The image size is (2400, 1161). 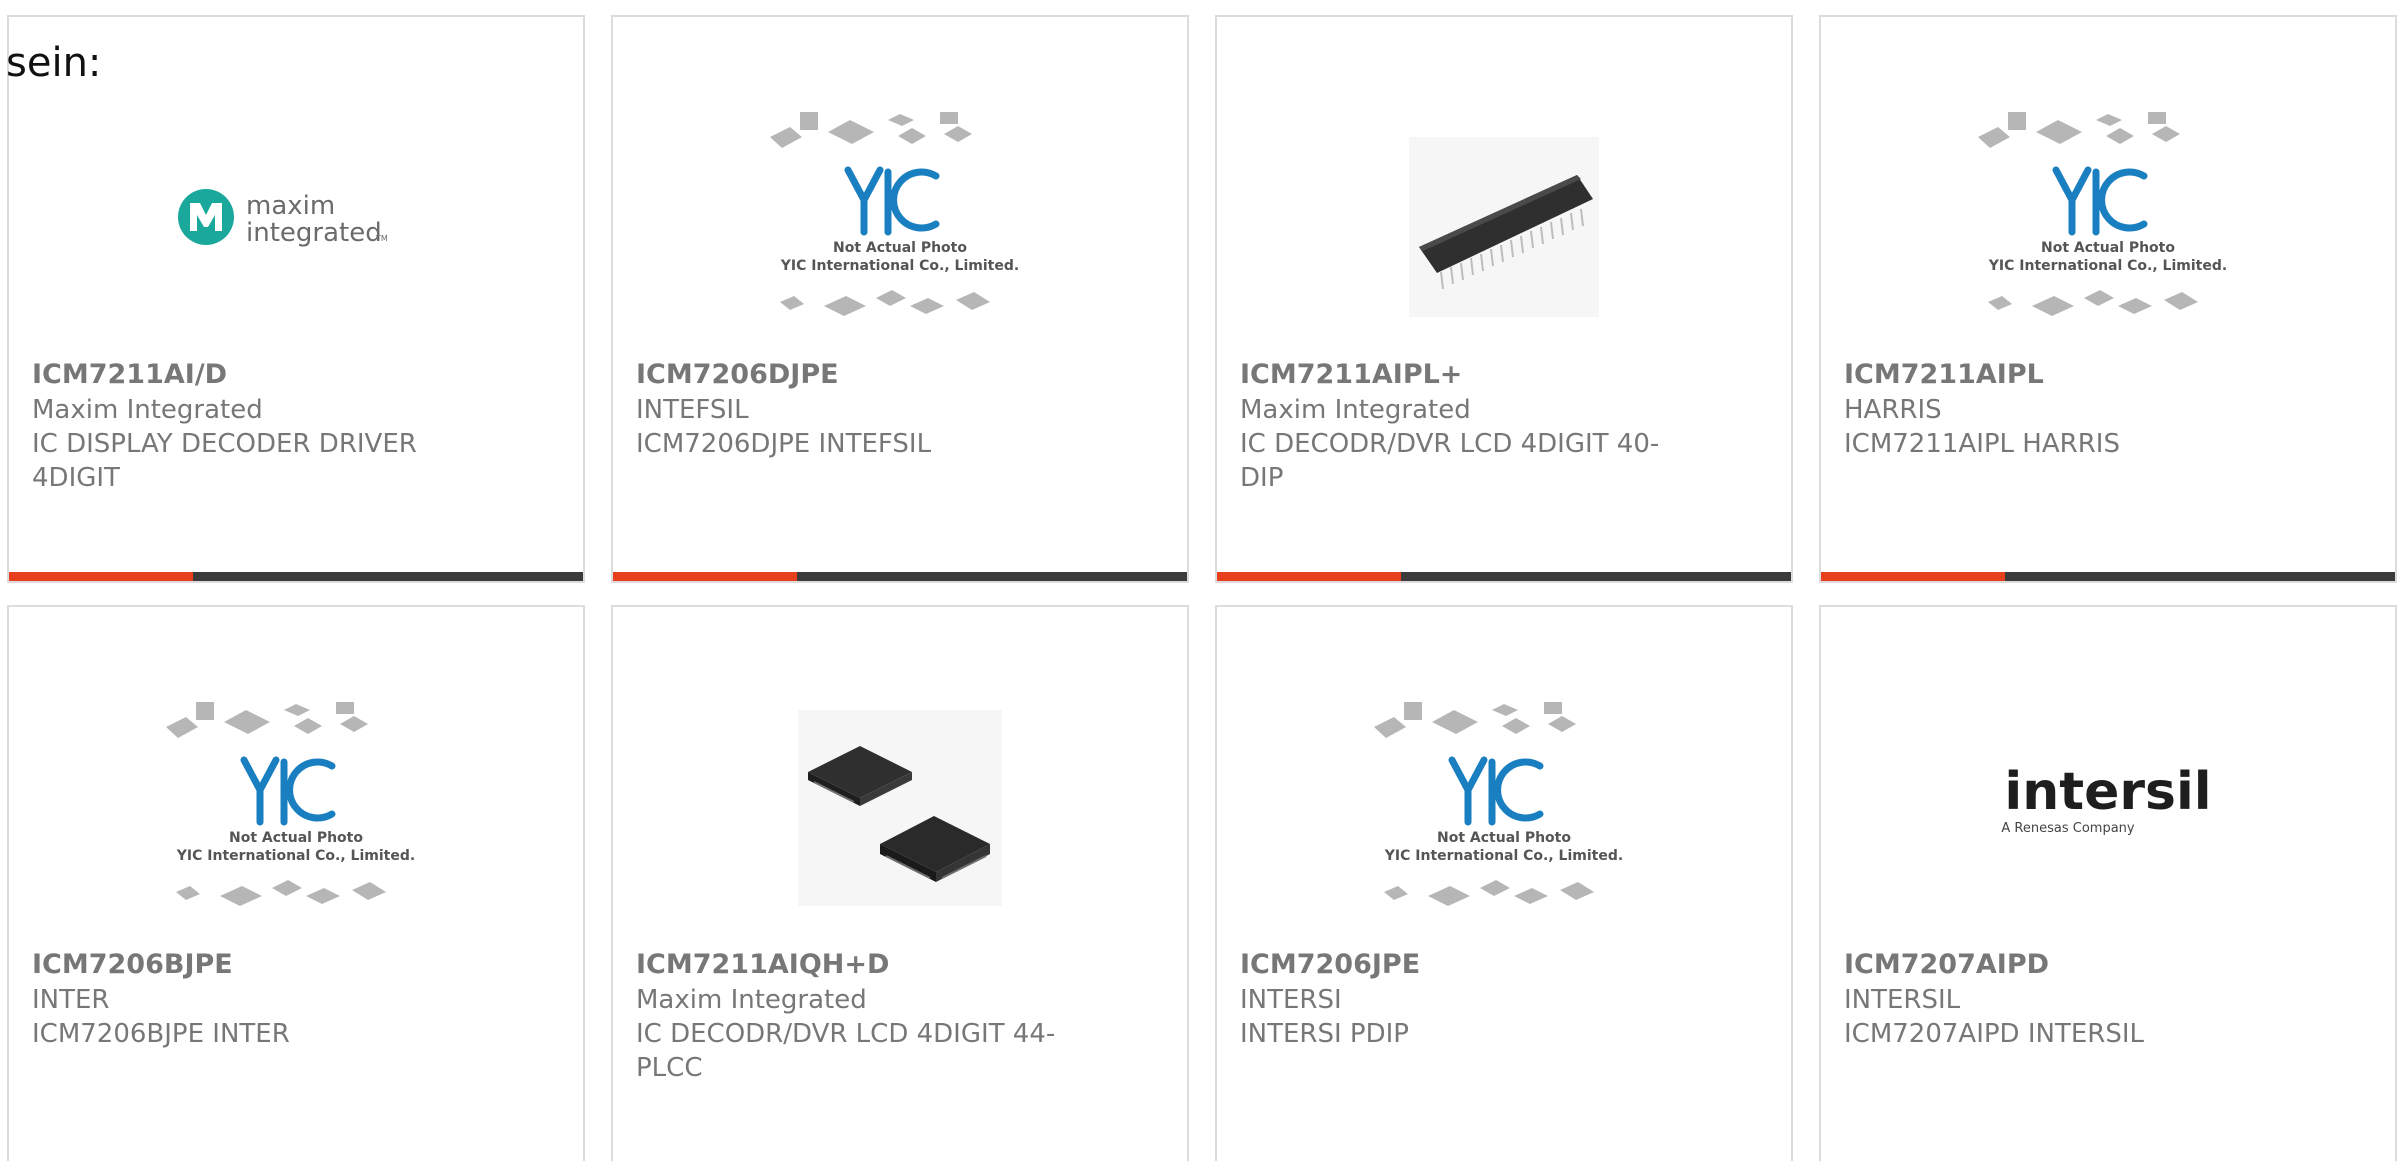 I want to click on part-number: ICM7211AIPL+, so click(x=1450, y=375).